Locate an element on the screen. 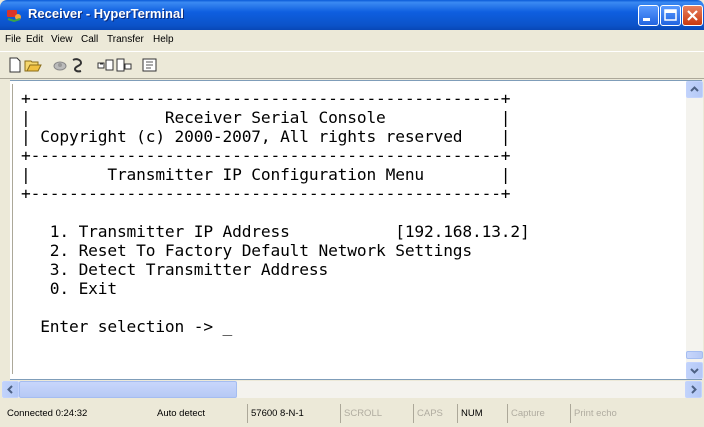  menu-bar: File Edit View Call Transfer Help is located at coordinates (352, 40).